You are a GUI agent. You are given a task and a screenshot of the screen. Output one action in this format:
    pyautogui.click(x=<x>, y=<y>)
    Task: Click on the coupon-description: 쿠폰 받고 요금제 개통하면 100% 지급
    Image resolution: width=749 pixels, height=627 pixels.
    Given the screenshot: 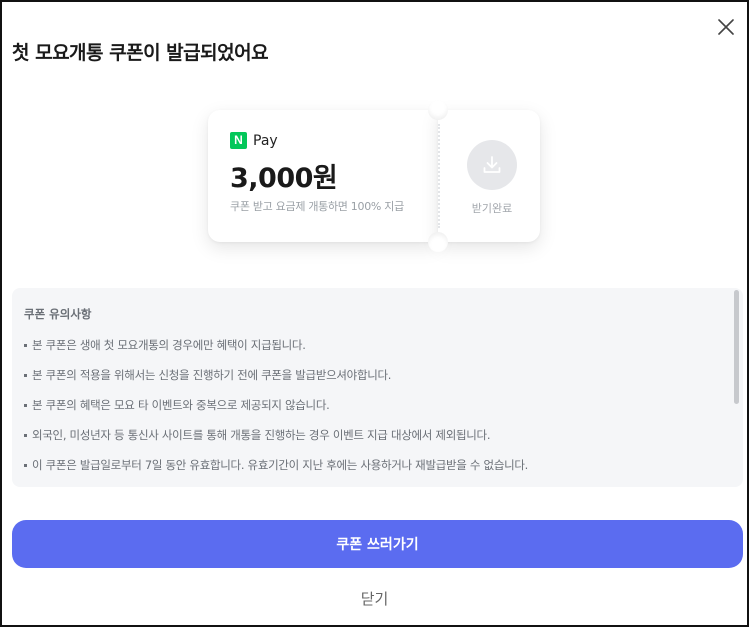 What is the action you would take?
    pyautogui.click(x=317, y=206)
    